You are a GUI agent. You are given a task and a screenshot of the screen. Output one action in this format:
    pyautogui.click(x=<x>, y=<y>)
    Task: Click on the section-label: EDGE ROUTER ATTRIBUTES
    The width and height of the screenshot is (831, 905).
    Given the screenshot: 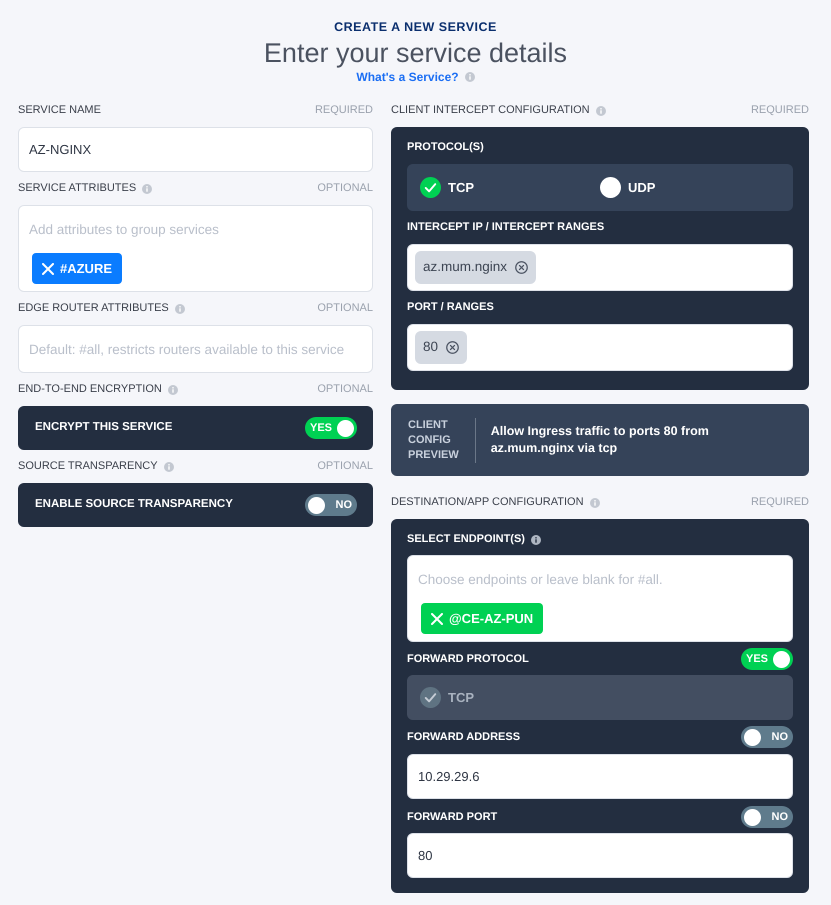 What is the action you would take?
    pyautogui.click(x=93, y=308)
    